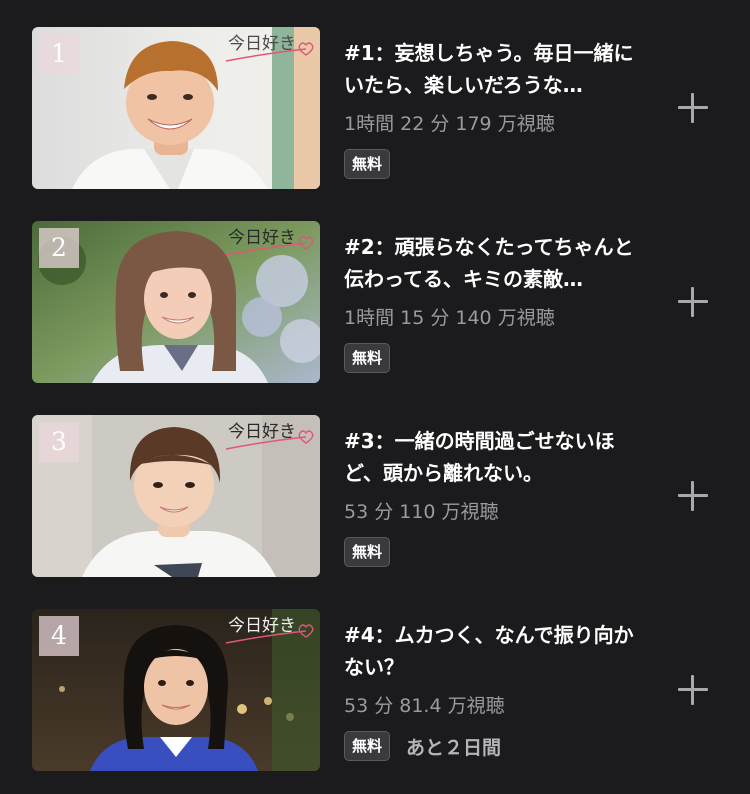  What do you see at coordinates (496, 651) in the screenshot?
I see `episode-title: #4：ムカつく、なんで振り向かない？` at bounding box center [496, 651].